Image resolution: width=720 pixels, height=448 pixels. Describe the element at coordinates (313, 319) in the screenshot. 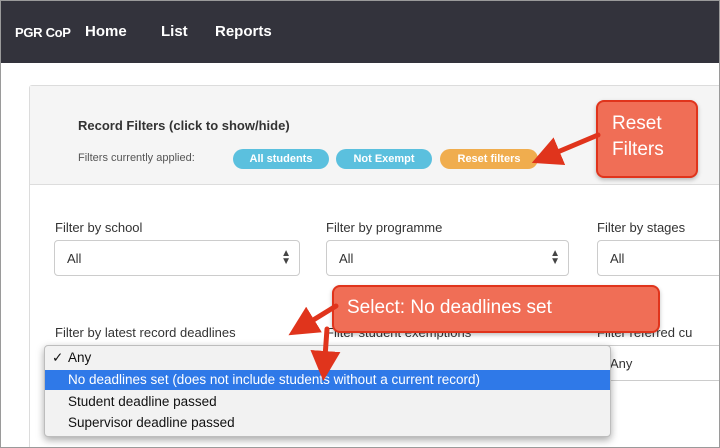

I see `arrow-to-deadline-label-icon` at that location.